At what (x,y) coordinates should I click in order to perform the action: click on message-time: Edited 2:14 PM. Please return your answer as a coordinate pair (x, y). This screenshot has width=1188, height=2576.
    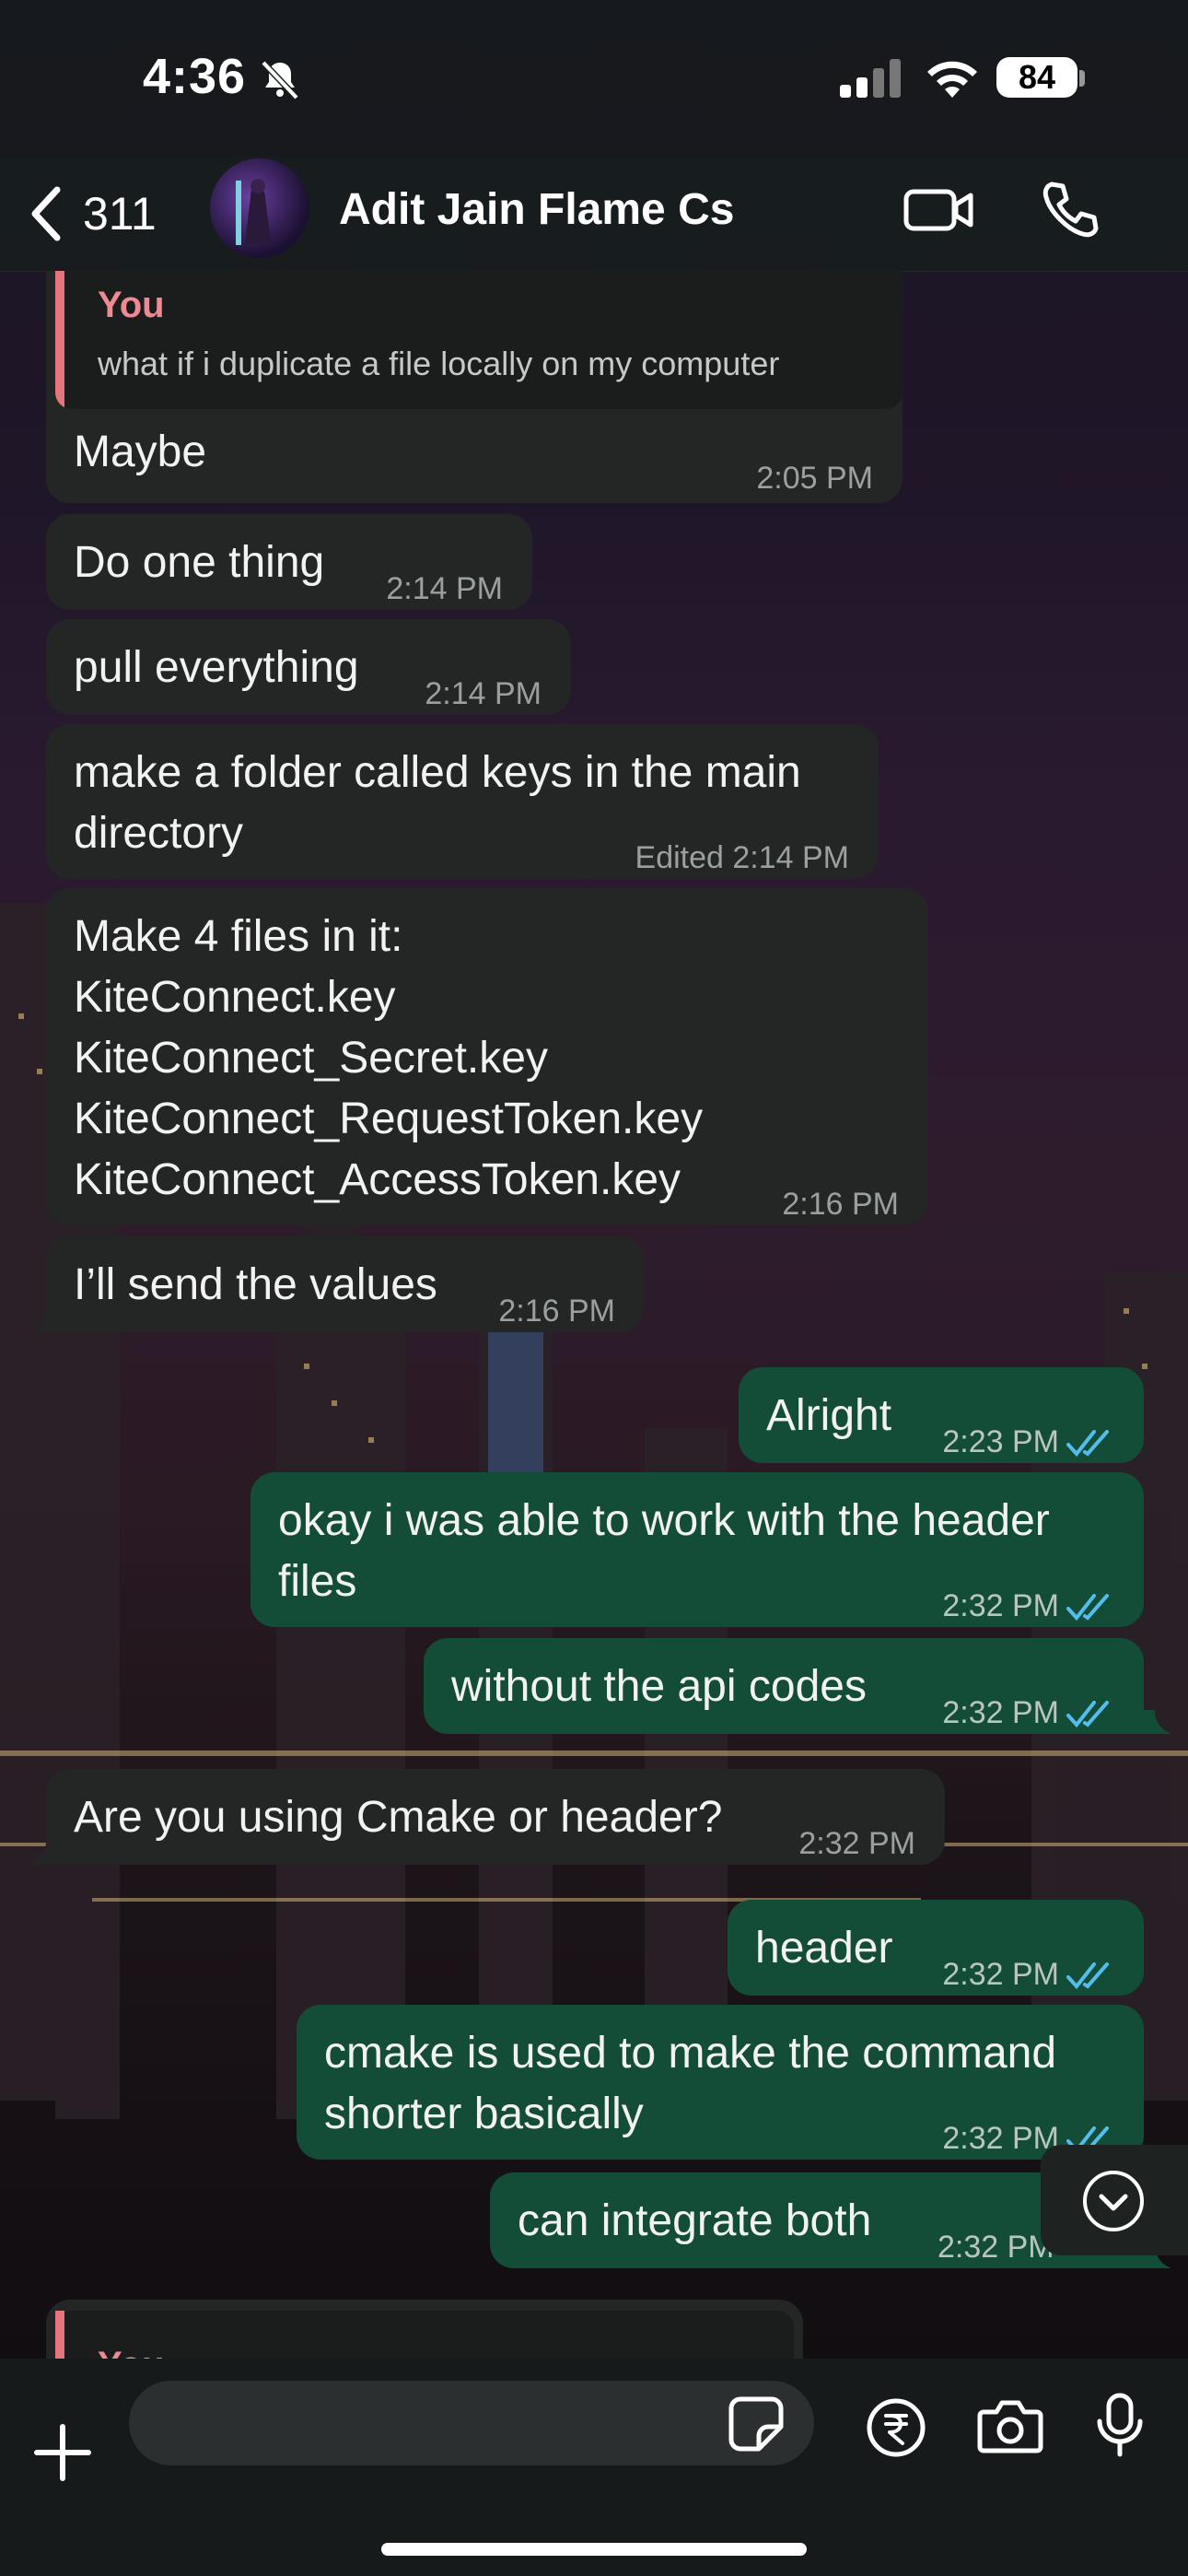
    Looking at the image, I should click on (742, 857).